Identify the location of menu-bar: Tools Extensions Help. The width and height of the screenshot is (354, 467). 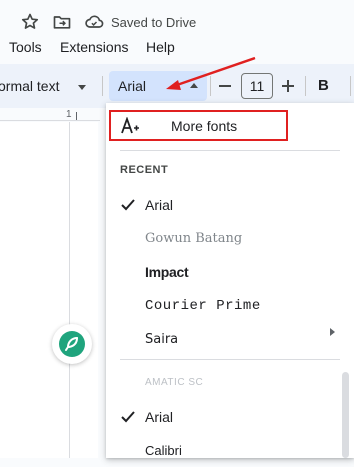
(177, 48).